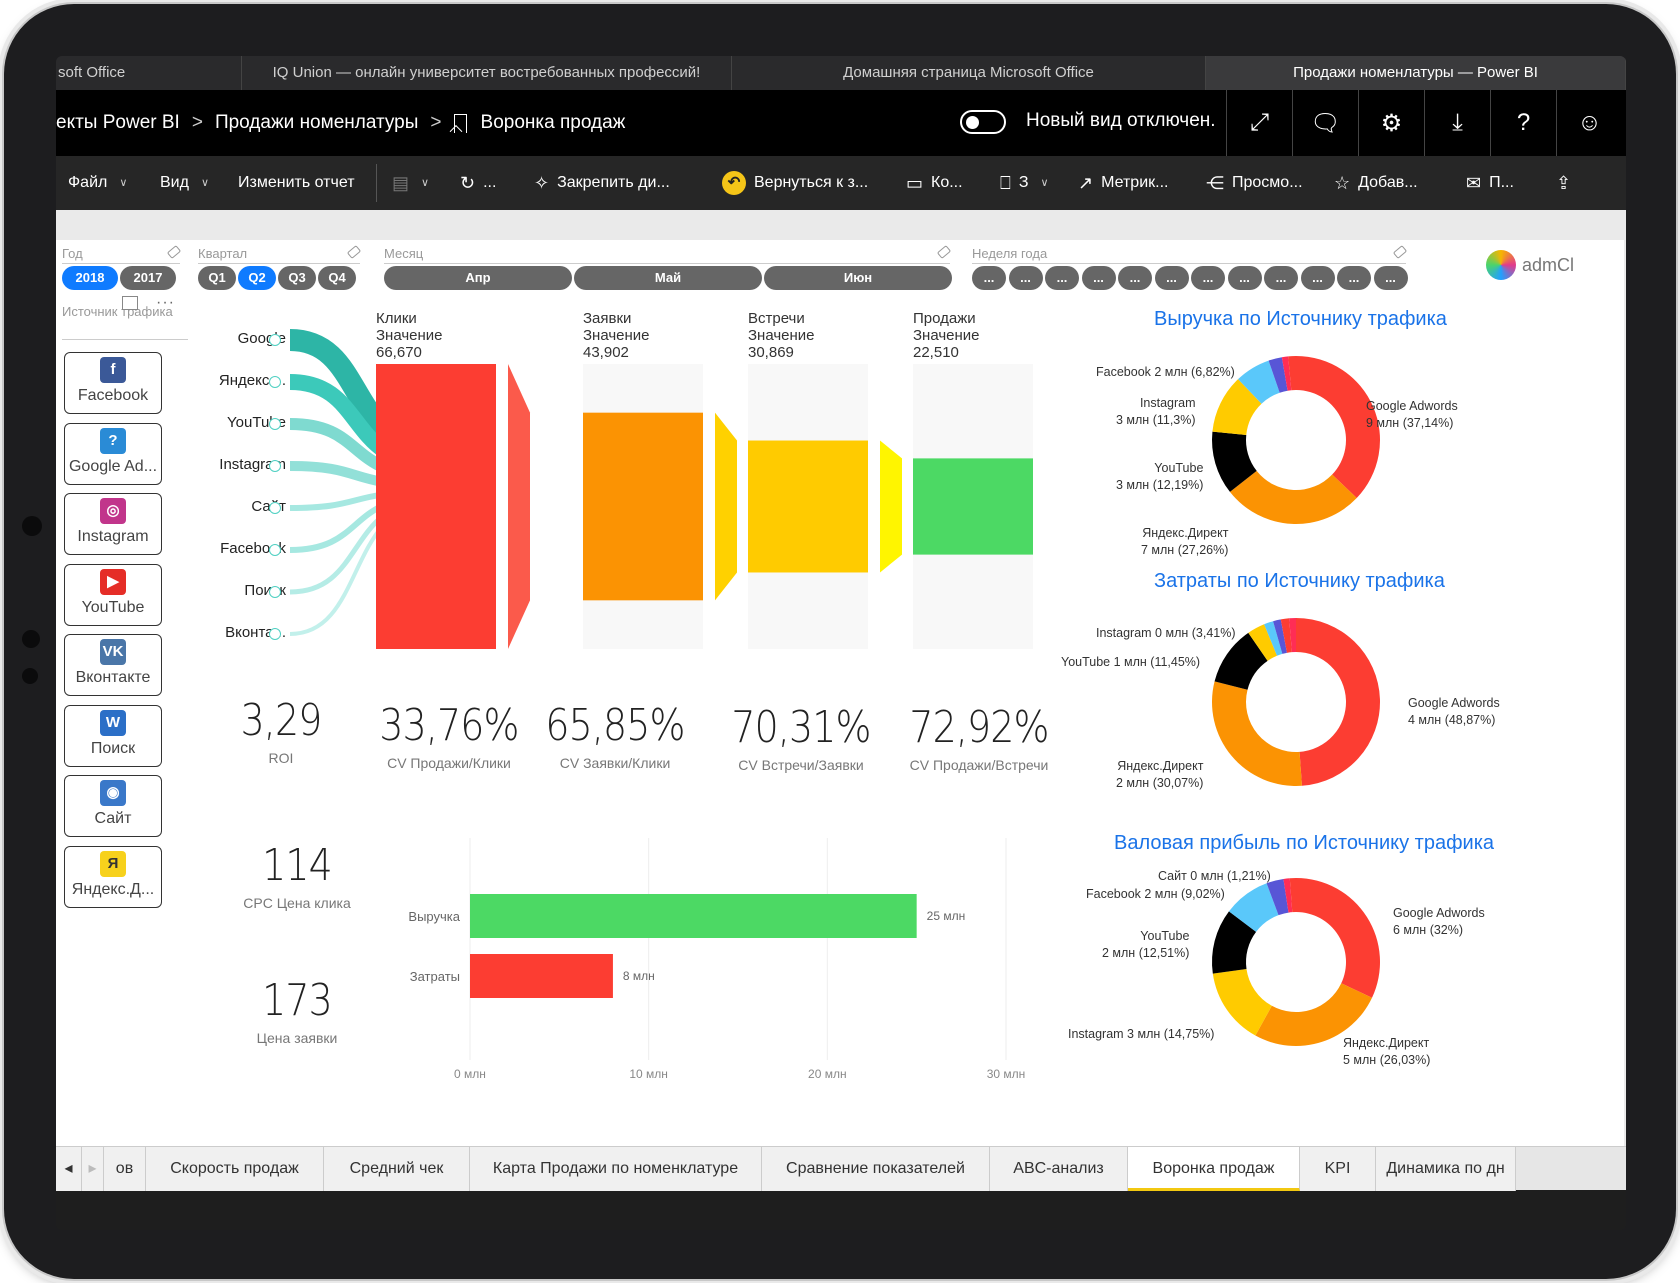 The height and width of the screenshot is (1283, 1680). I want to click on page-tab: Средний чек, so click(397, 1169).